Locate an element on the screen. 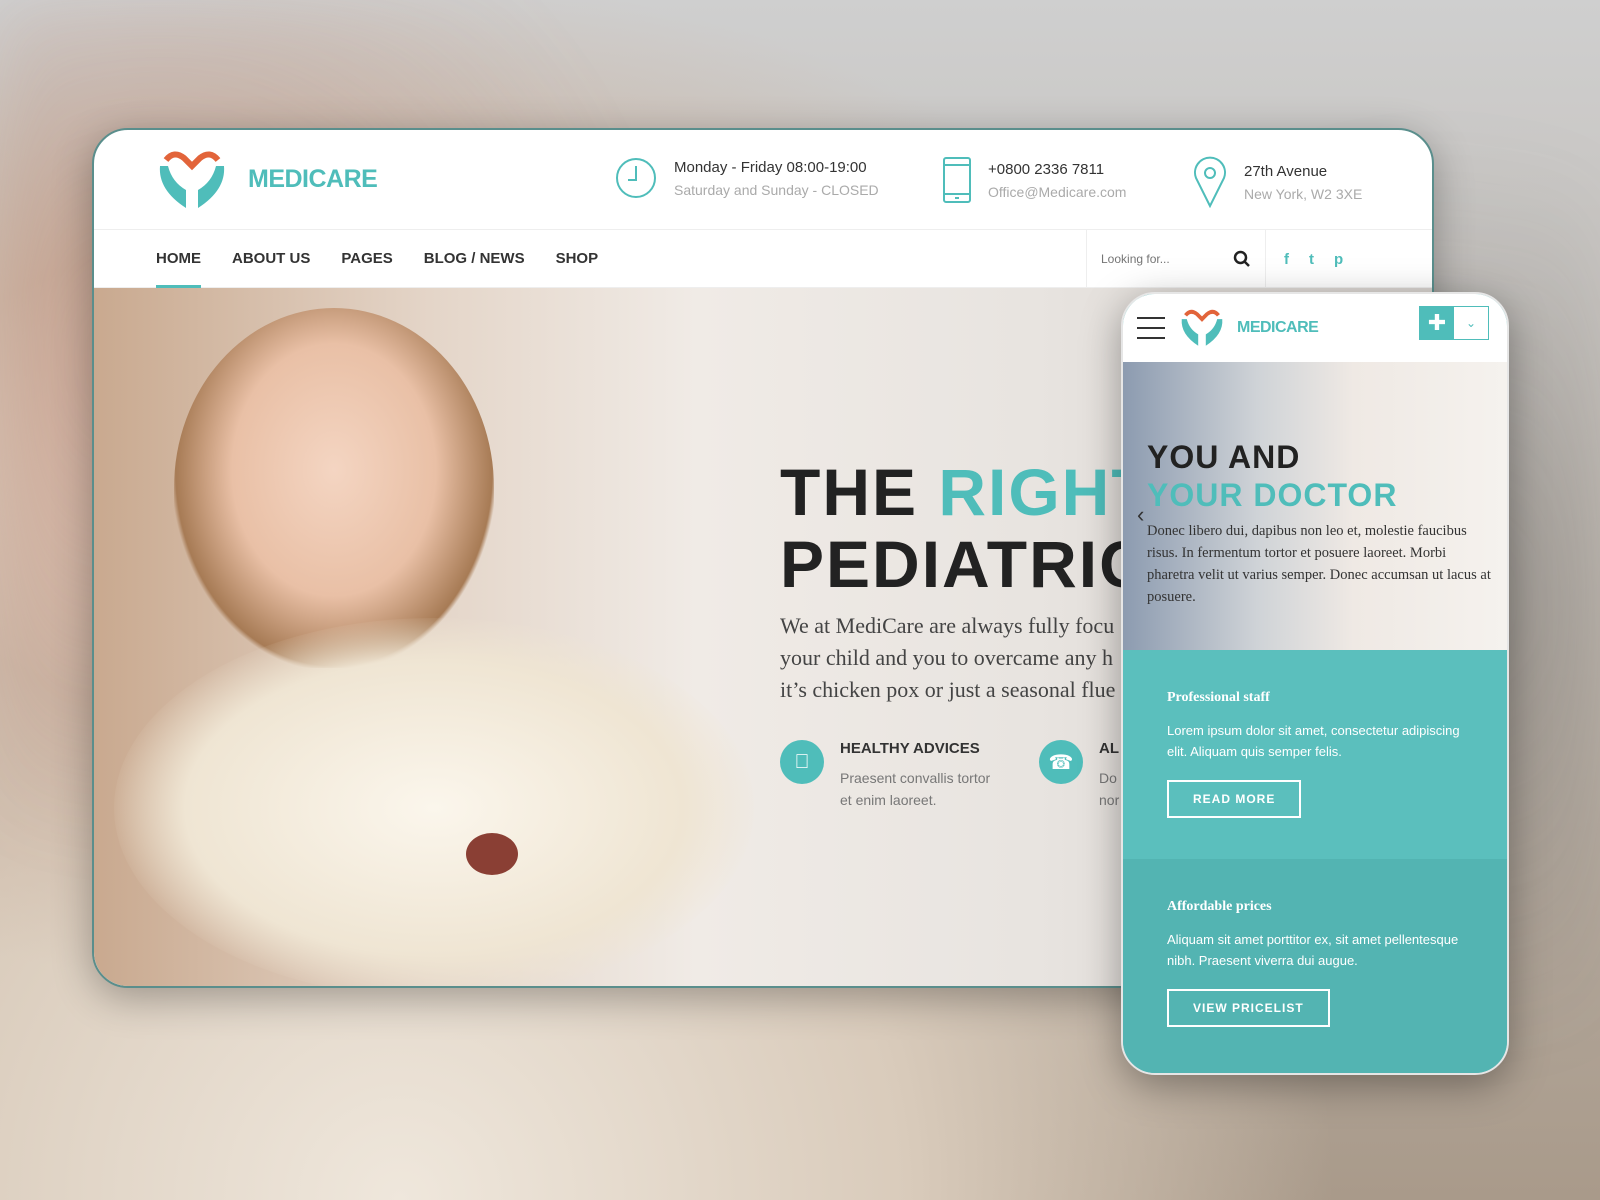 The image size is (1600, 1200). view-pricelist-button: VIEW PRICELIST is located at coordinates (1248, 1008).